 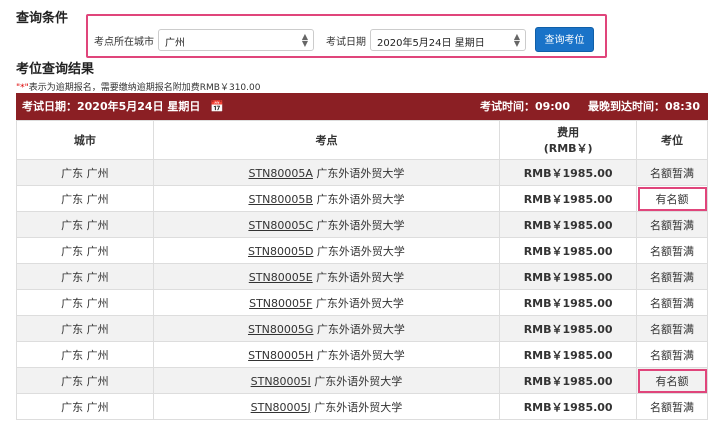 I want to click on latest-arrival: 最晚到达时间：08:30, so click(x=643, y=106).